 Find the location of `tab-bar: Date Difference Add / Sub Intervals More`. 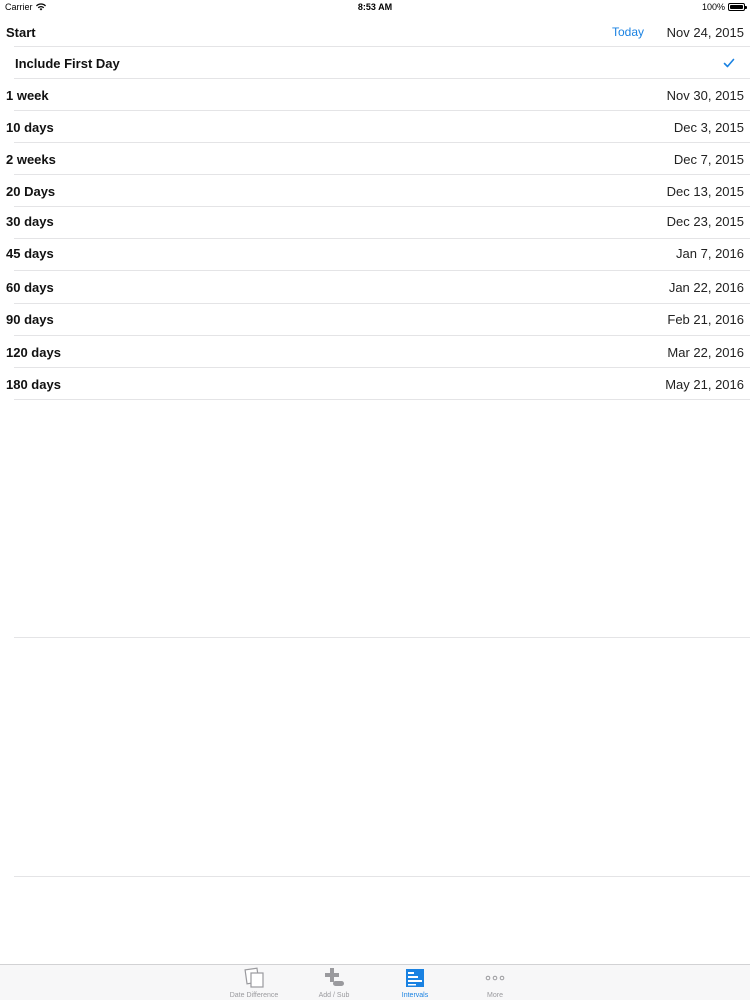

tab-bar: Date Difference Add / Sub Intervals More is located at coordinates (375, 982).